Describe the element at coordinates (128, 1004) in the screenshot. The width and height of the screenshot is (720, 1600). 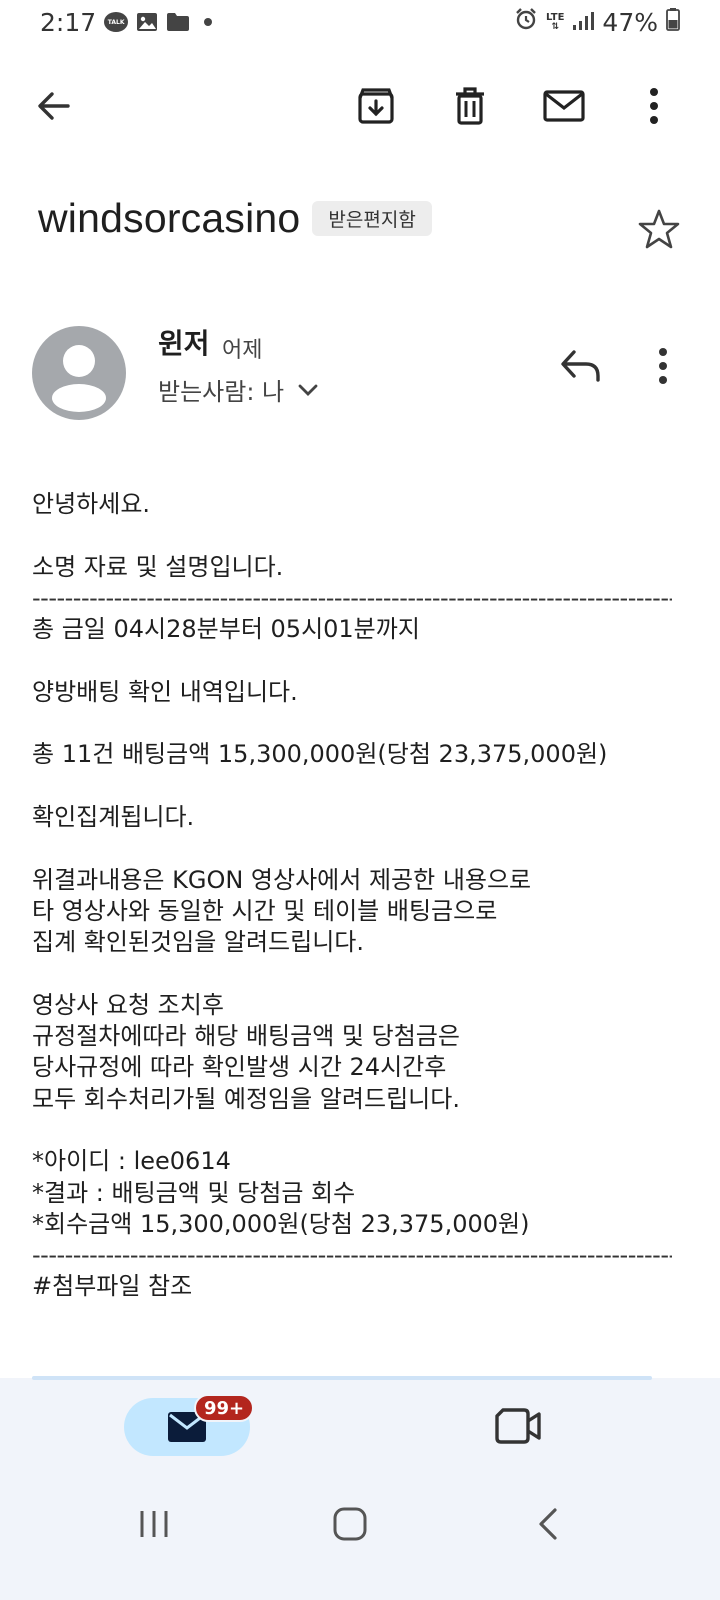
I see `body-line: 영상사 요청 조치후` at that location.